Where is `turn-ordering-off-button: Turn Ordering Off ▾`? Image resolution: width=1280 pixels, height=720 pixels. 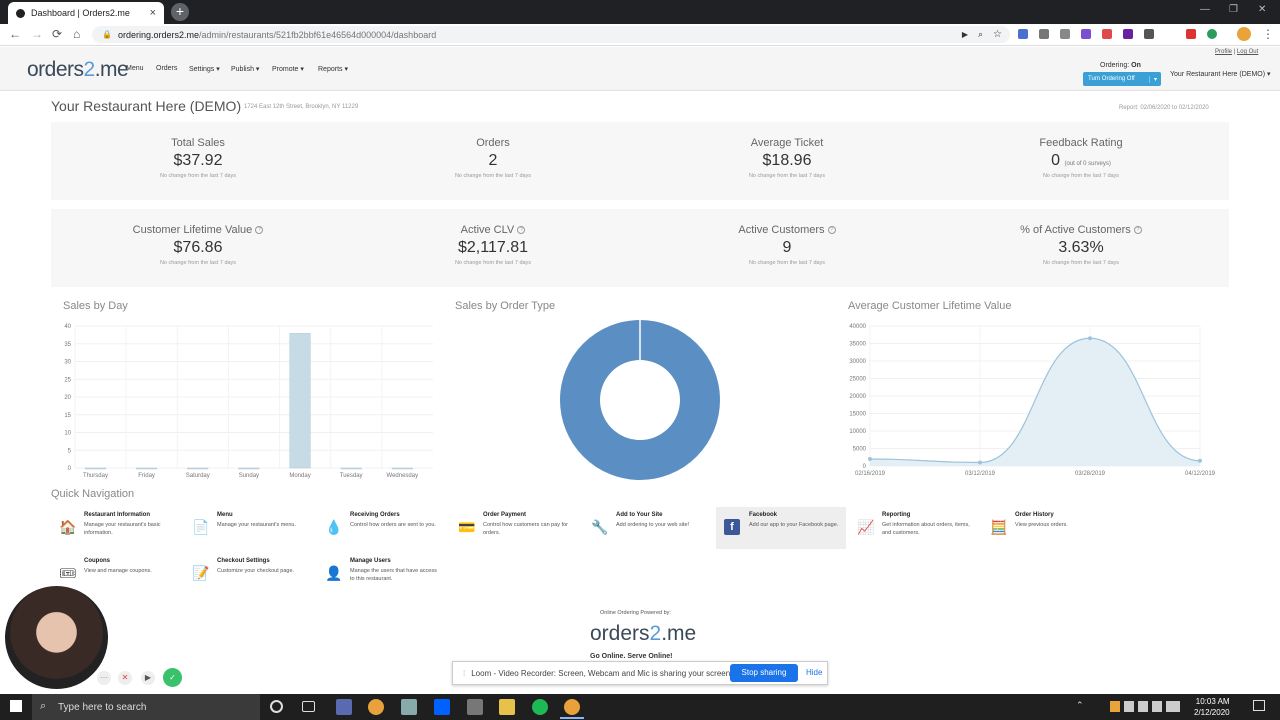 turn-ordering-off-button: Turn Ordering Off ▾ is located at coordinates (1122, 79).